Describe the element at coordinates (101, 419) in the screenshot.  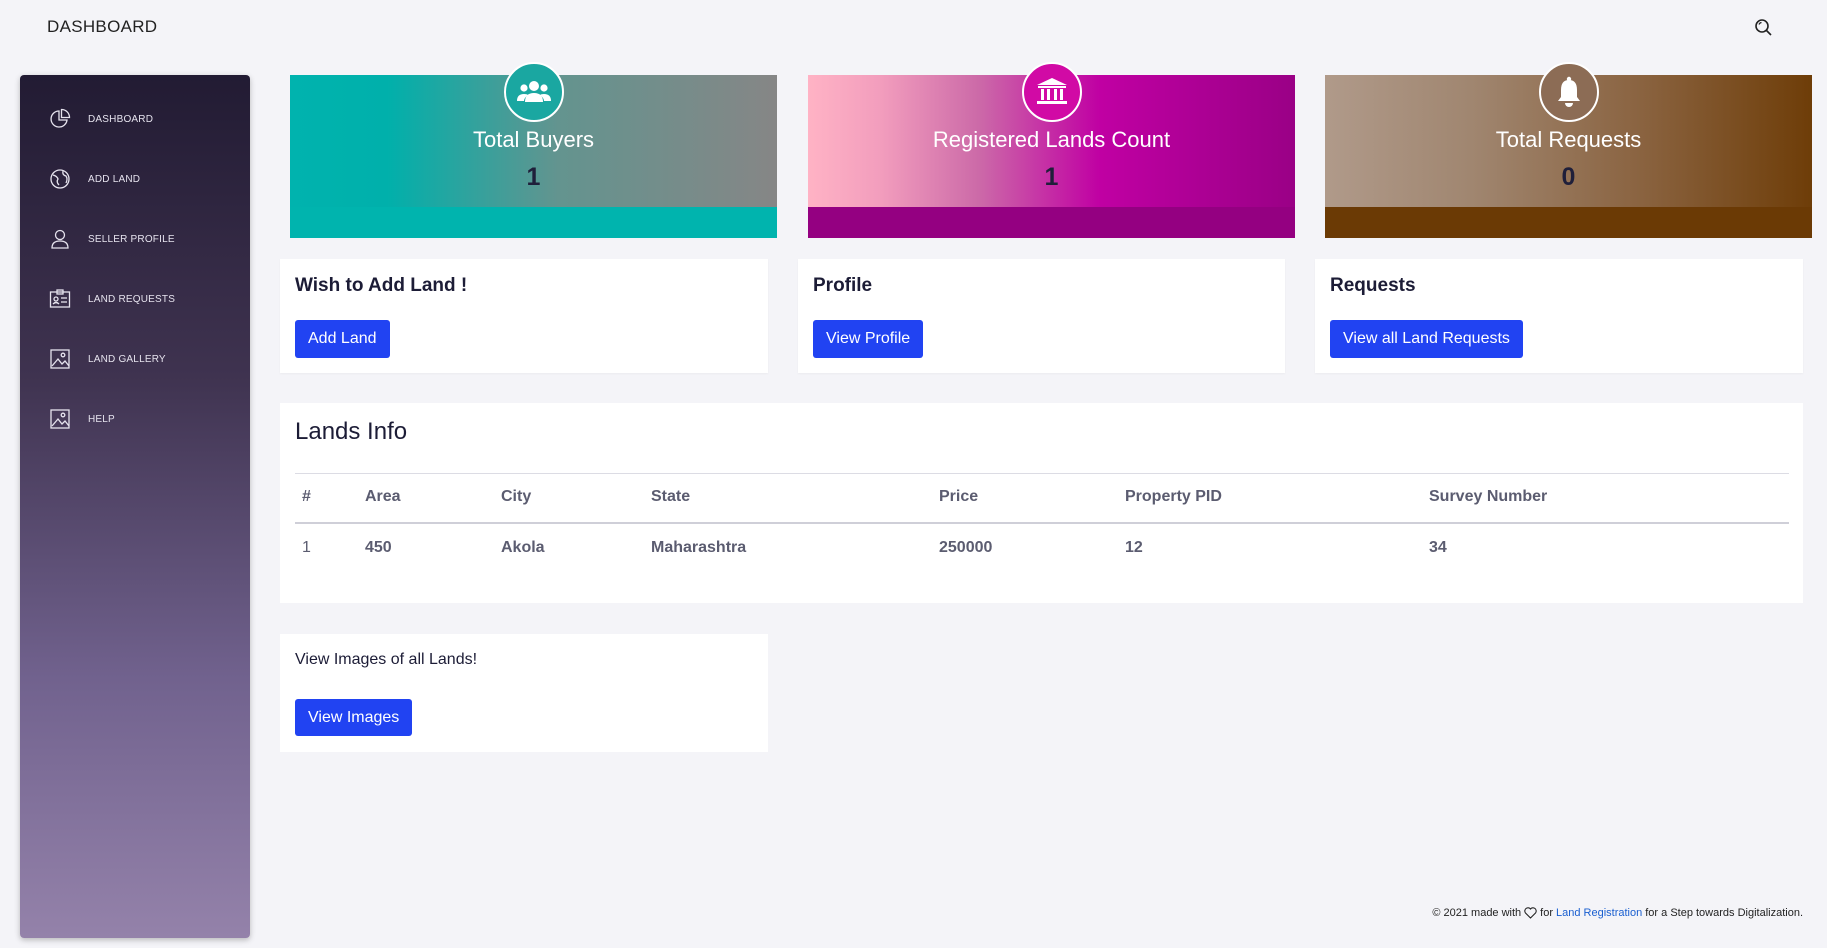
I see `sidebar-item-label: HELP` at that location.